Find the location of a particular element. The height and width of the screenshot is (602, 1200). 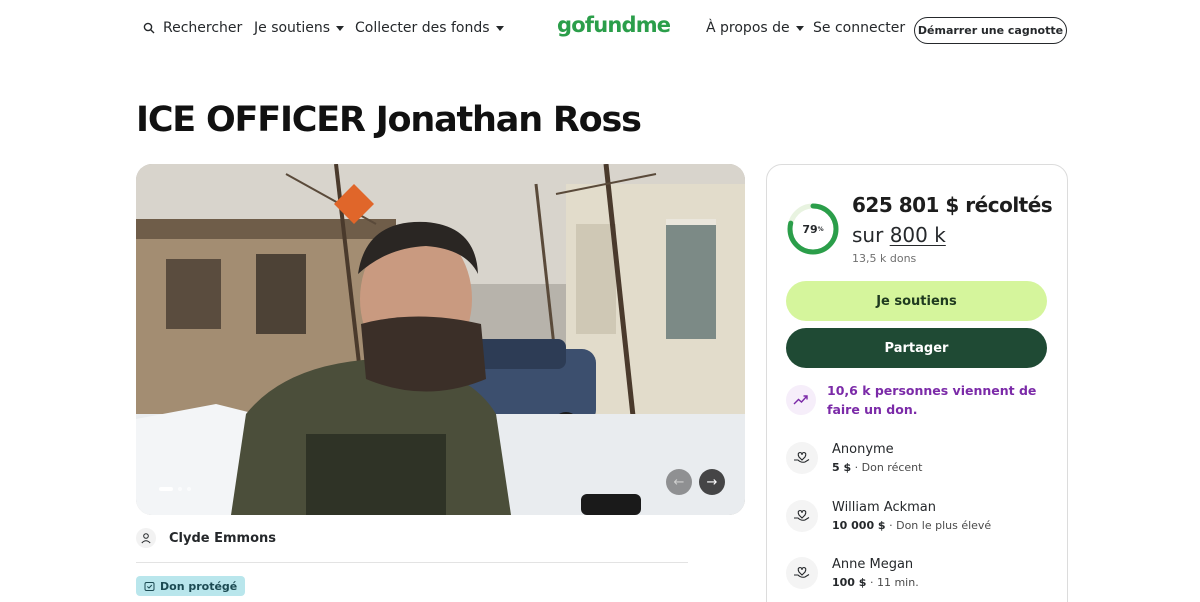

support-menu: Je soutiens is located at coordinates (299, 28).